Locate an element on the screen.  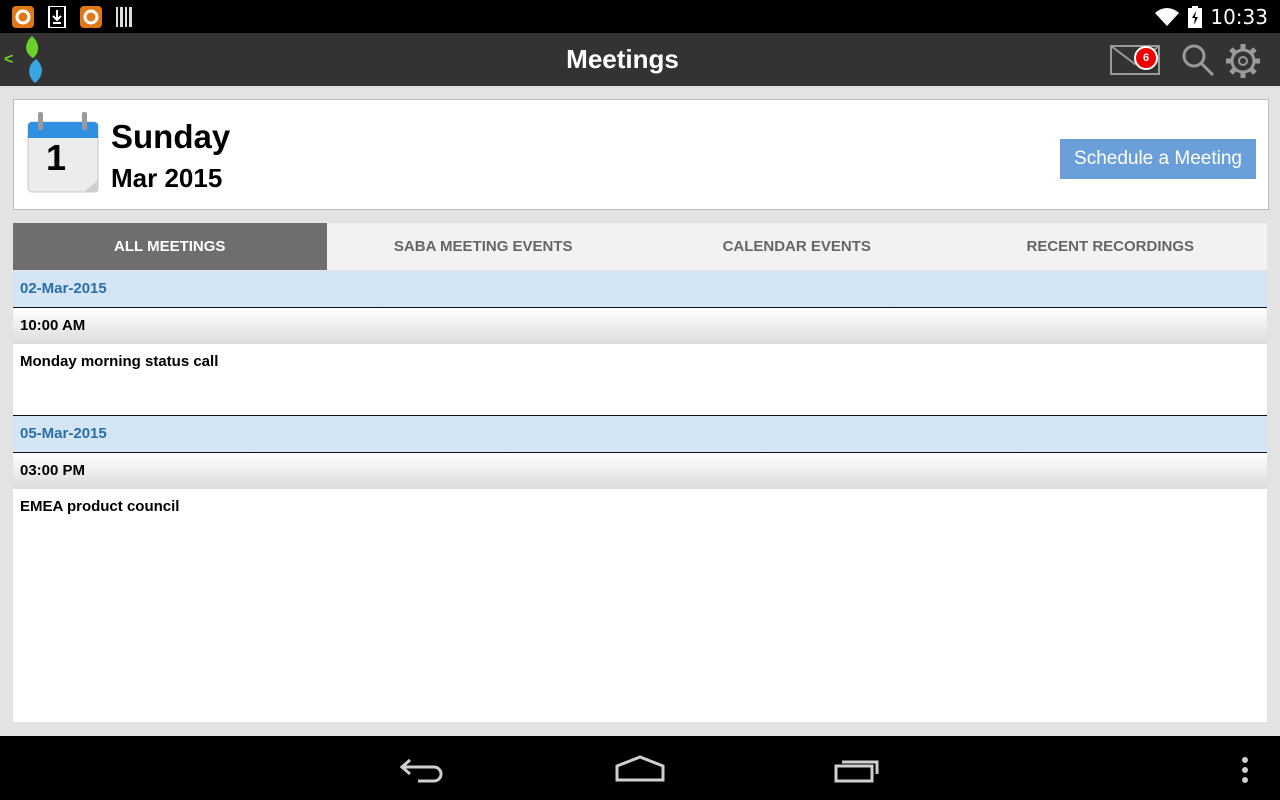
tab-recent-recordings: RECENT RECORDINGS is located at coordinates (1111, 246).